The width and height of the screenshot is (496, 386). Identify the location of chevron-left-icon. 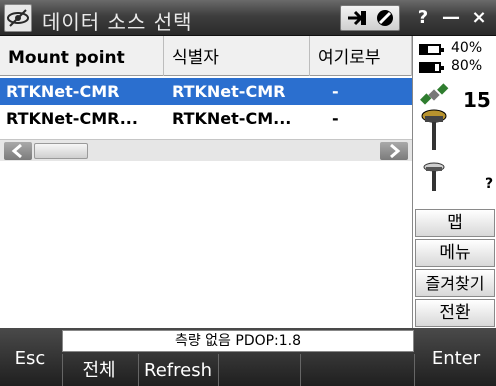
(16, 151).